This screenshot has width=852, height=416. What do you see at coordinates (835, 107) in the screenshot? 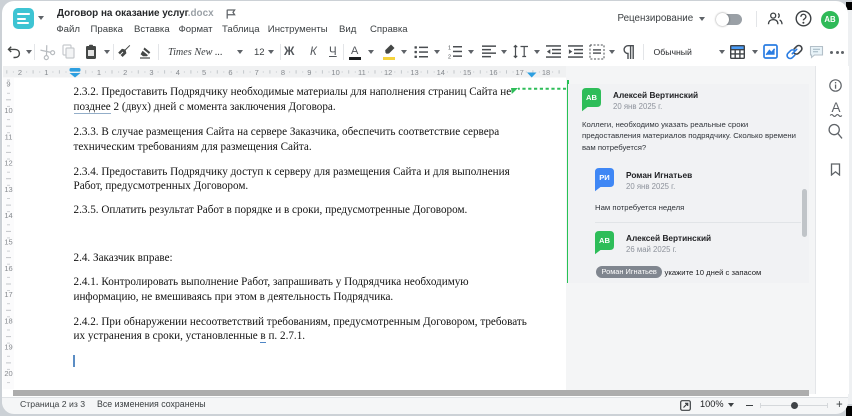
I see `svg-text: A` at bounding box center [835, 107].